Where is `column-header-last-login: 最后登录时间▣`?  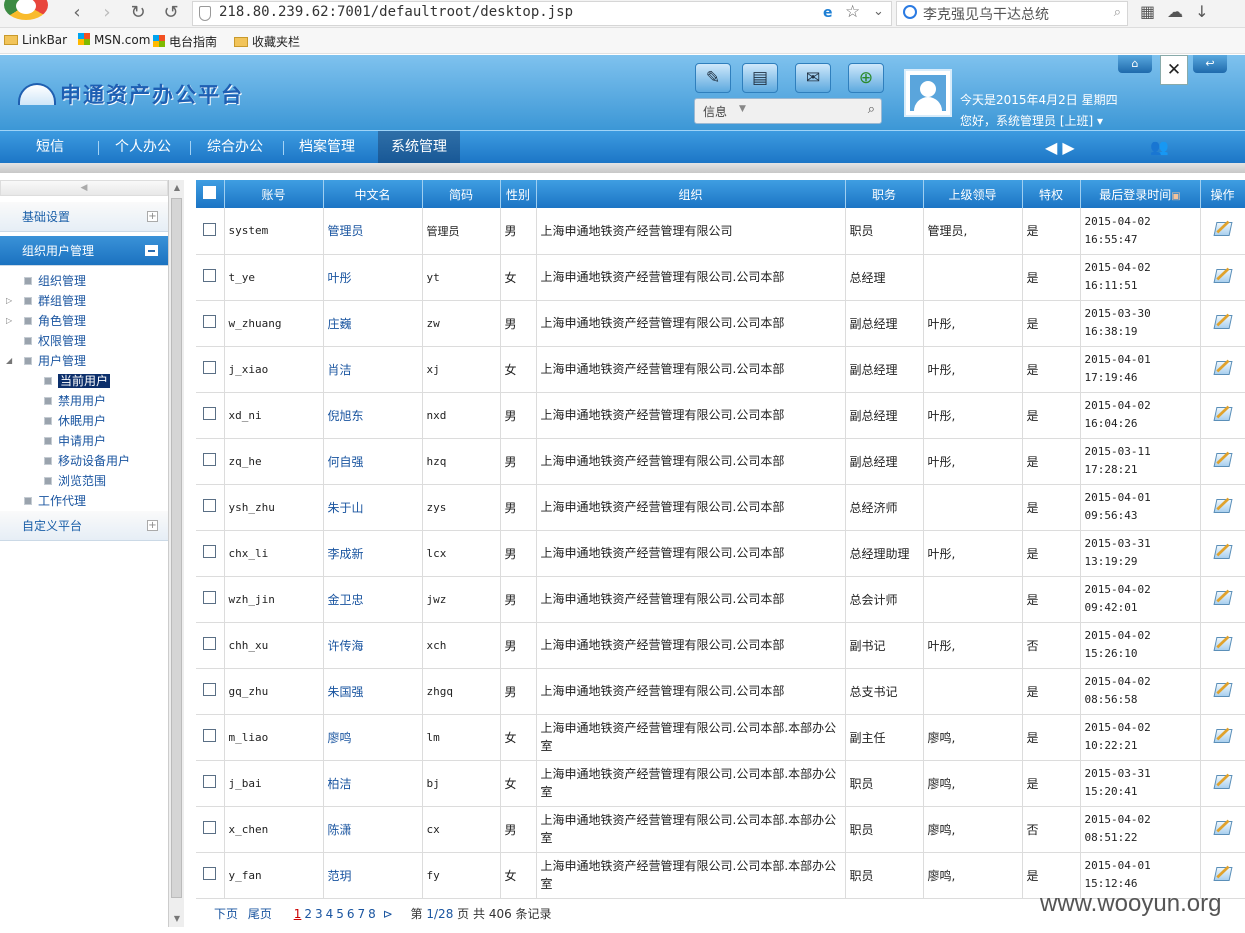
column-header-last-login: 最后登录时间▣ is located at coordinates (1140, 194).